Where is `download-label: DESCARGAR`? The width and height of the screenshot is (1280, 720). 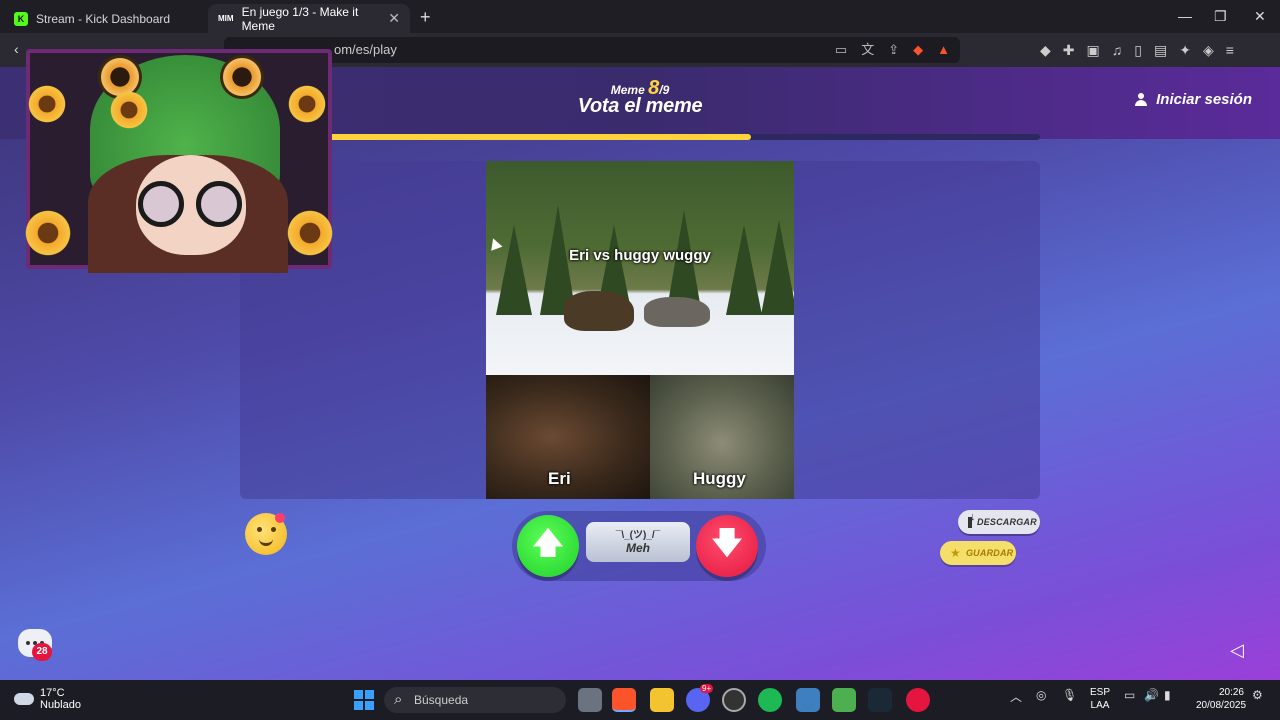 download-label: DESCARGAR is located at coordinates (1007, 522).